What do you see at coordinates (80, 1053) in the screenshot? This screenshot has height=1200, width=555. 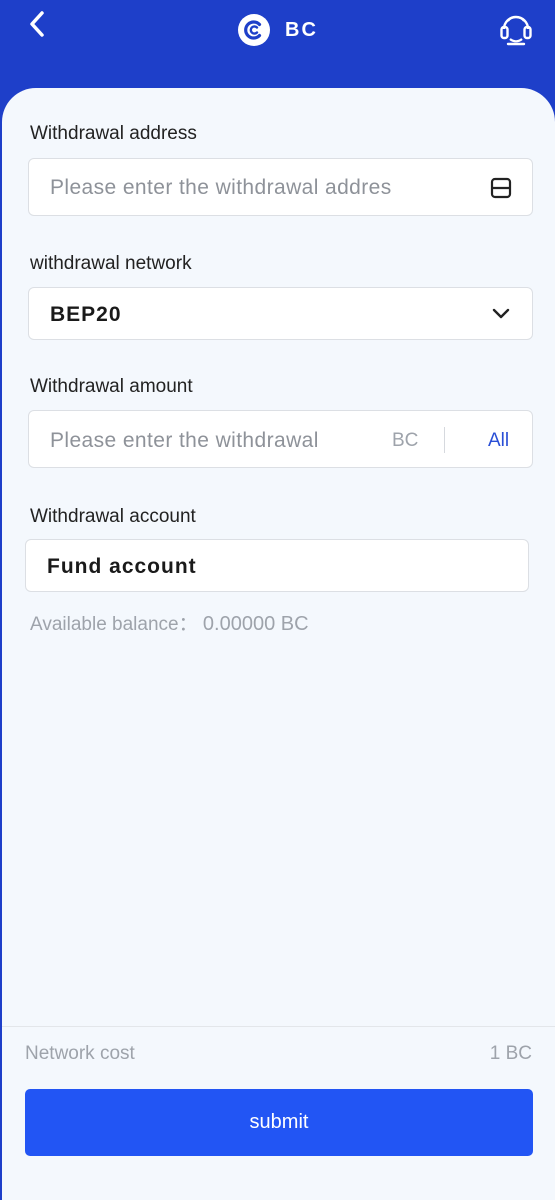 I see `network-cost-label: Network cost` at bounding box center [80, 1053].